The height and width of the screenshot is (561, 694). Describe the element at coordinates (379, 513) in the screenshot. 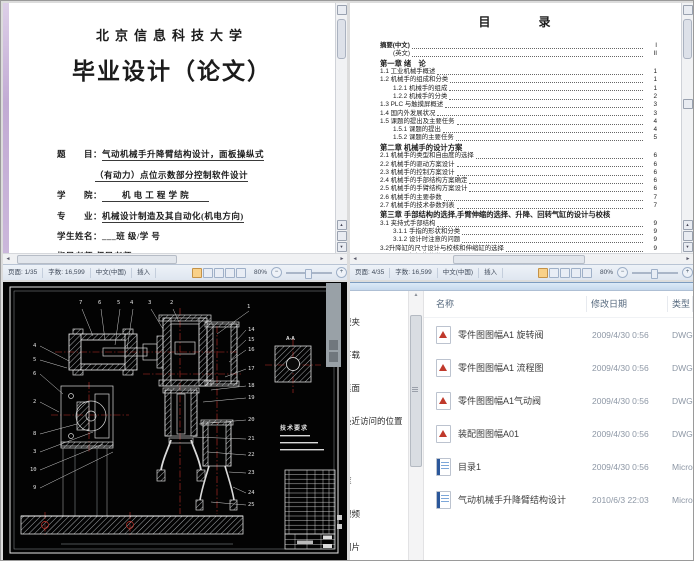

I see `sidebar-item: 视频` at that location.